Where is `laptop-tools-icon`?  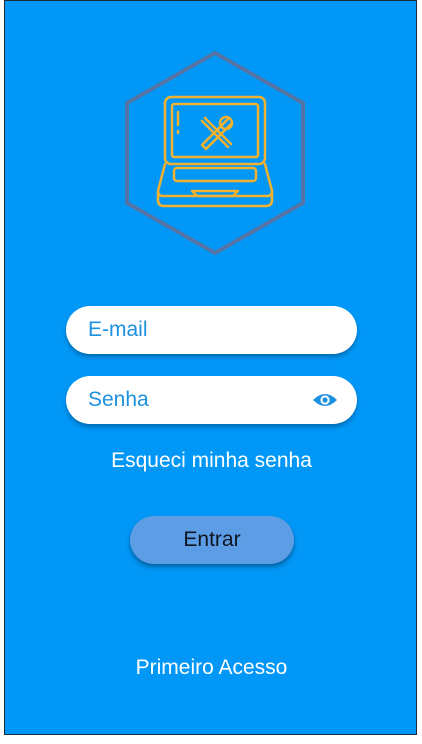
laptop-tools-icon is located at coordinates (215, 153).